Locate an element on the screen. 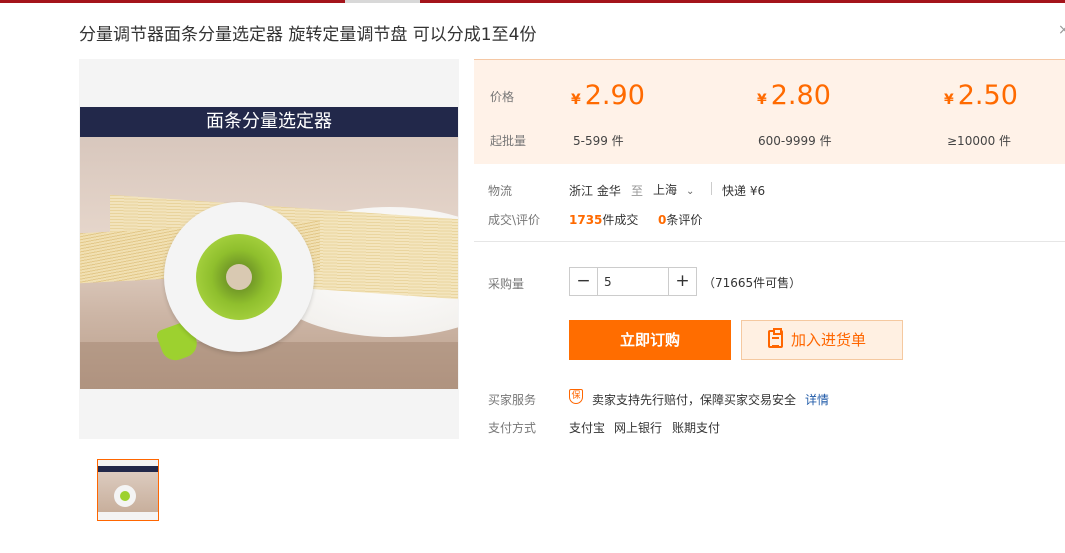 This screenshot has width=1065, height=553. add-to-list-button: 加入进货单 is located at coordinates (822, 340).